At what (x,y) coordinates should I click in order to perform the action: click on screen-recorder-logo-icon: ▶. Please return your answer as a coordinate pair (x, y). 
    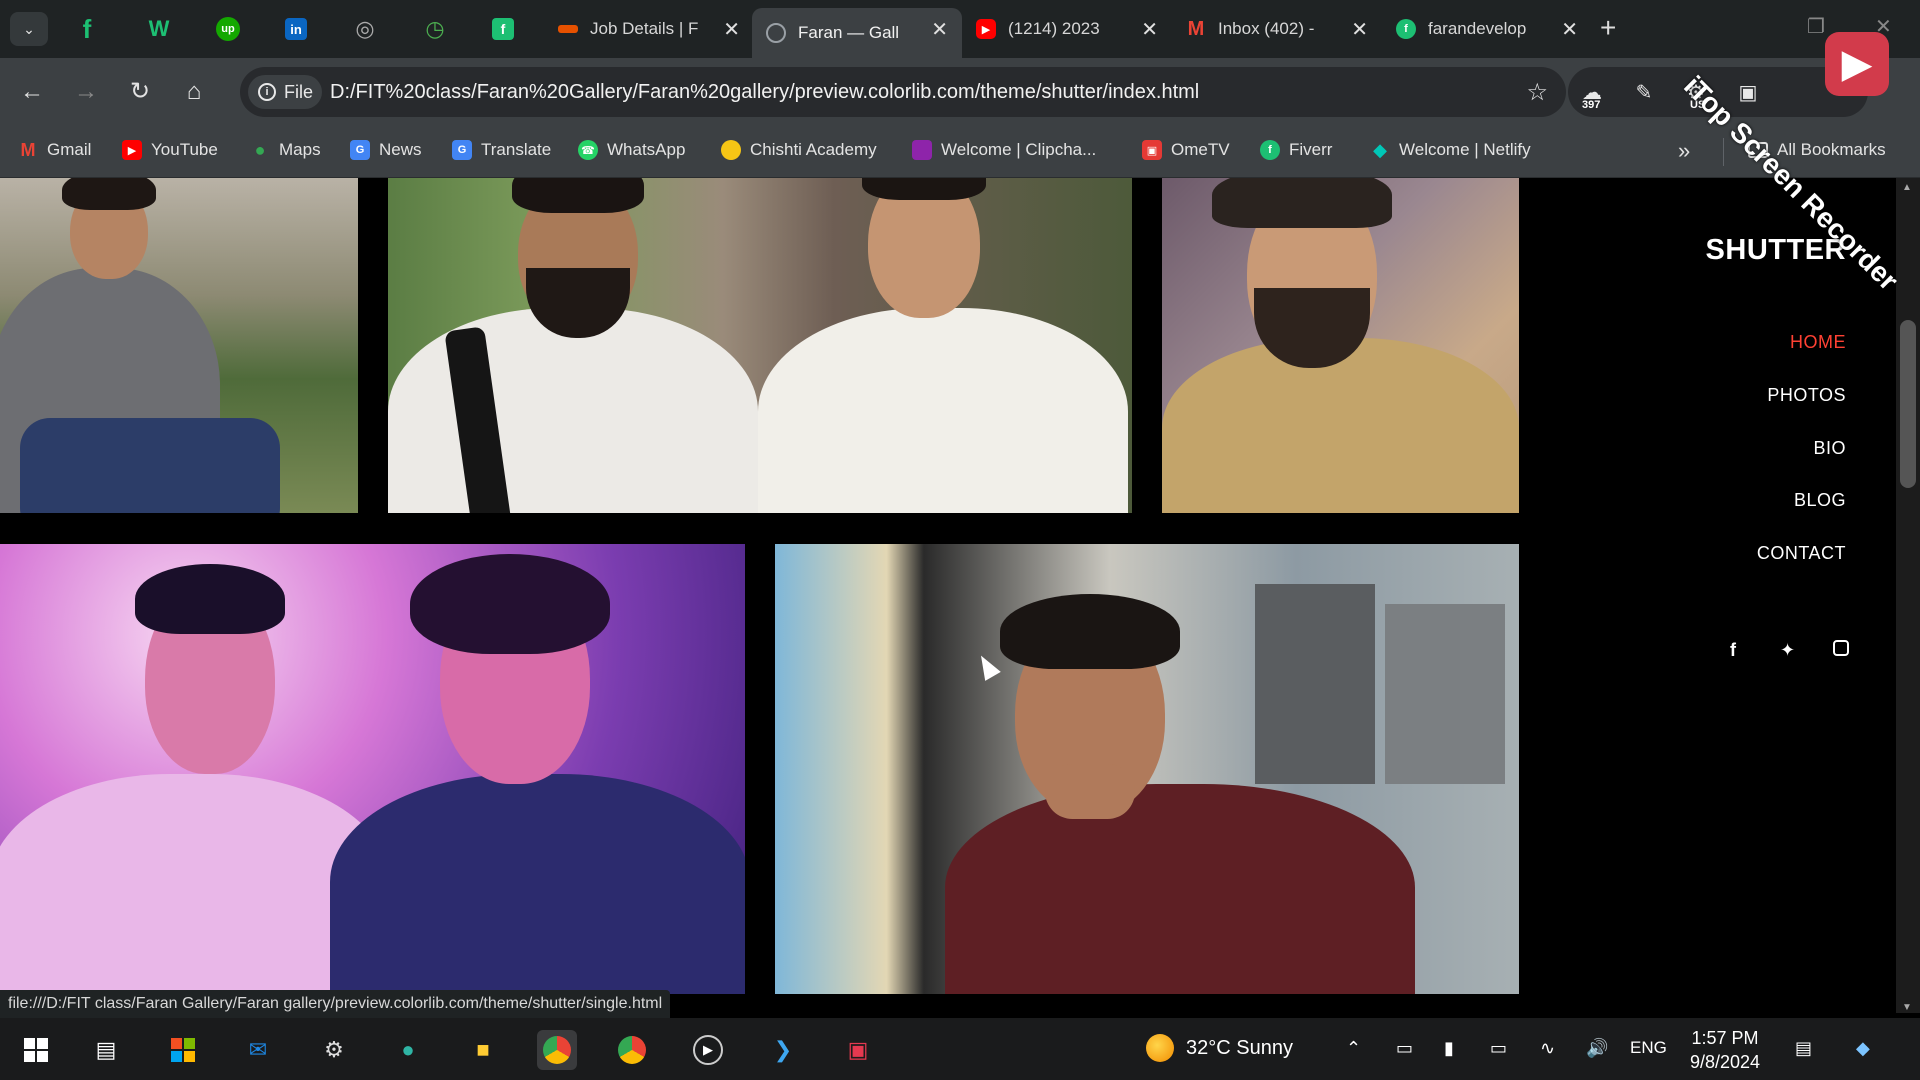
    Looking at the image, I should click on (1857, 64).